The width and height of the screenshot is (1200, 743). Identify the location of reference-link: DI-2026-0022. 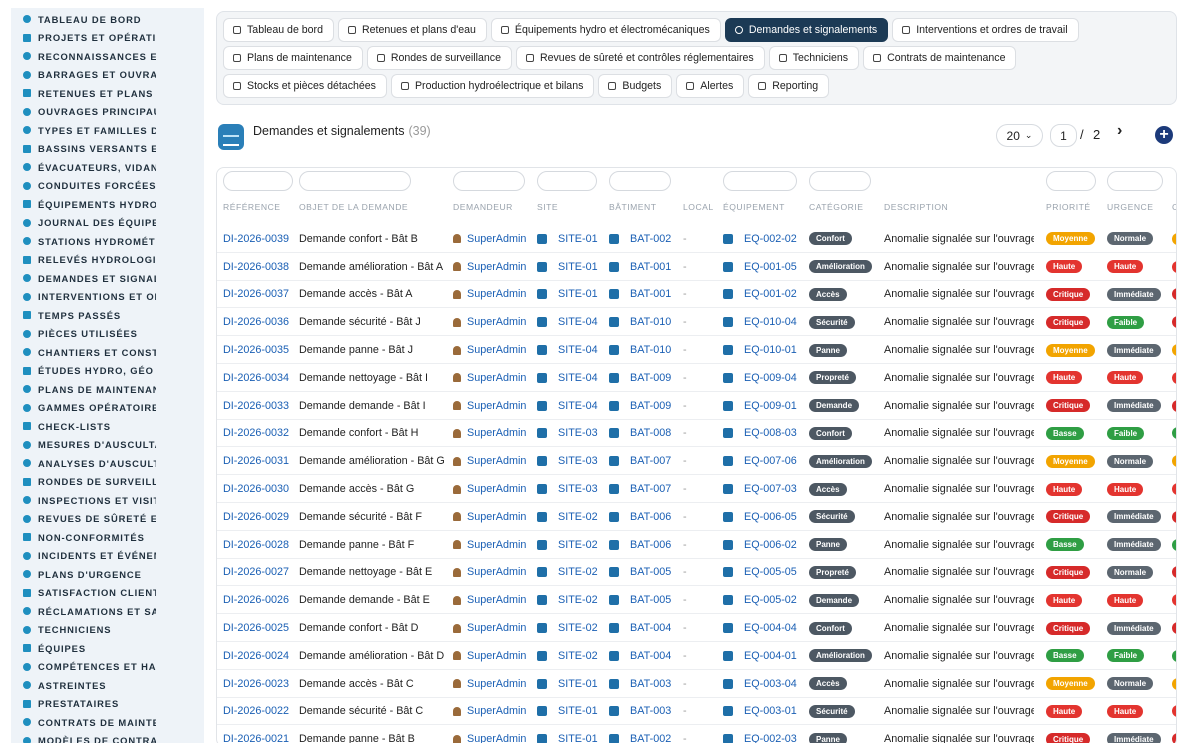
(256, 711).